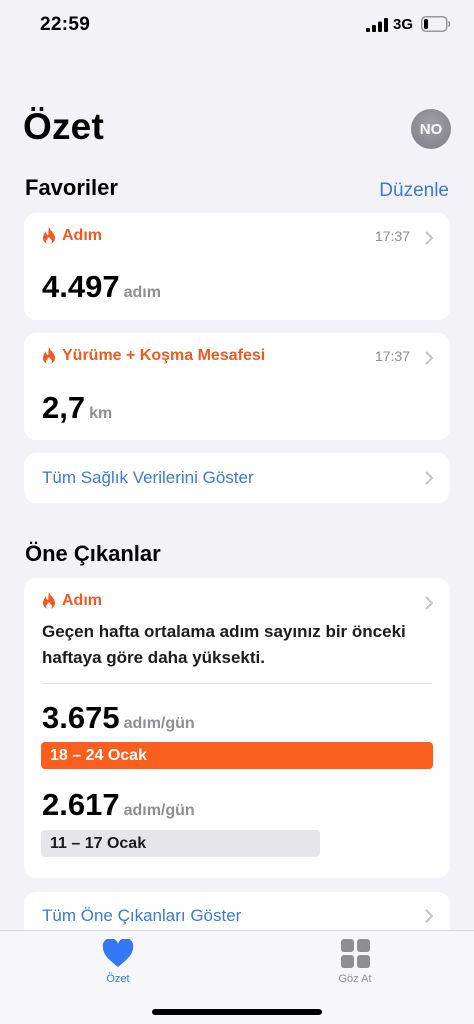  What do you see at coordinates (355, 979) in the screenshot?
I see `tab-label: Göz At` at bounding box center [355, 979].